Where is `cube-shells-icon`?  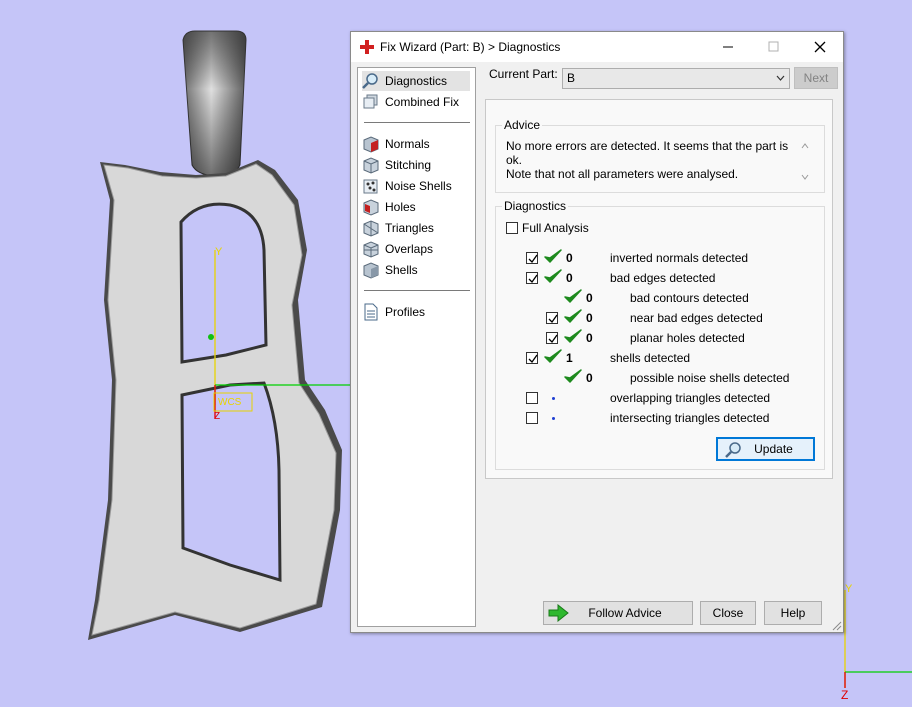 cube-shells-icon is located at coordinates (371, 270).